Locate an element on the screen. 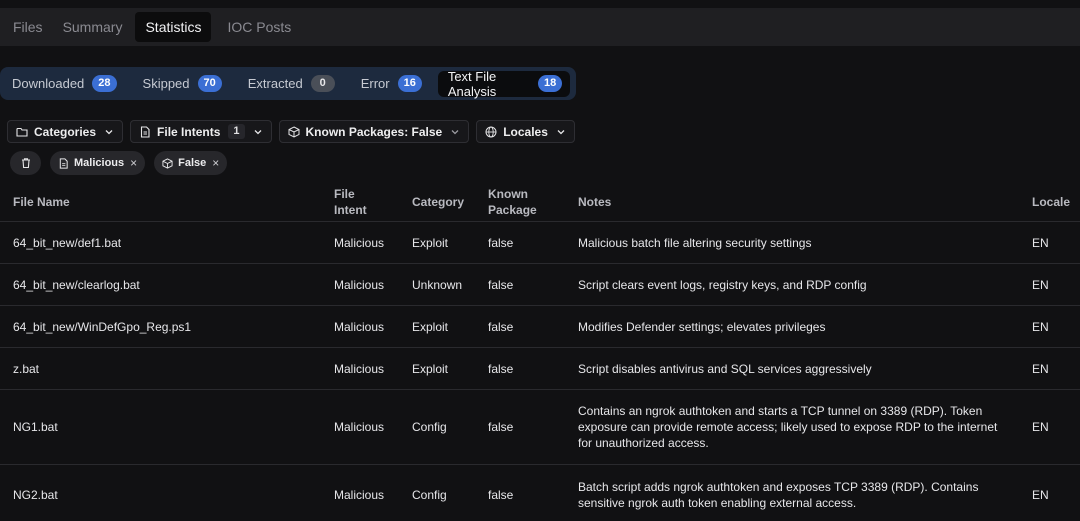 The image size is (1080, 521). cell-file-name: 64_bit_new/def1.bat is located at coordinates (67, 243).